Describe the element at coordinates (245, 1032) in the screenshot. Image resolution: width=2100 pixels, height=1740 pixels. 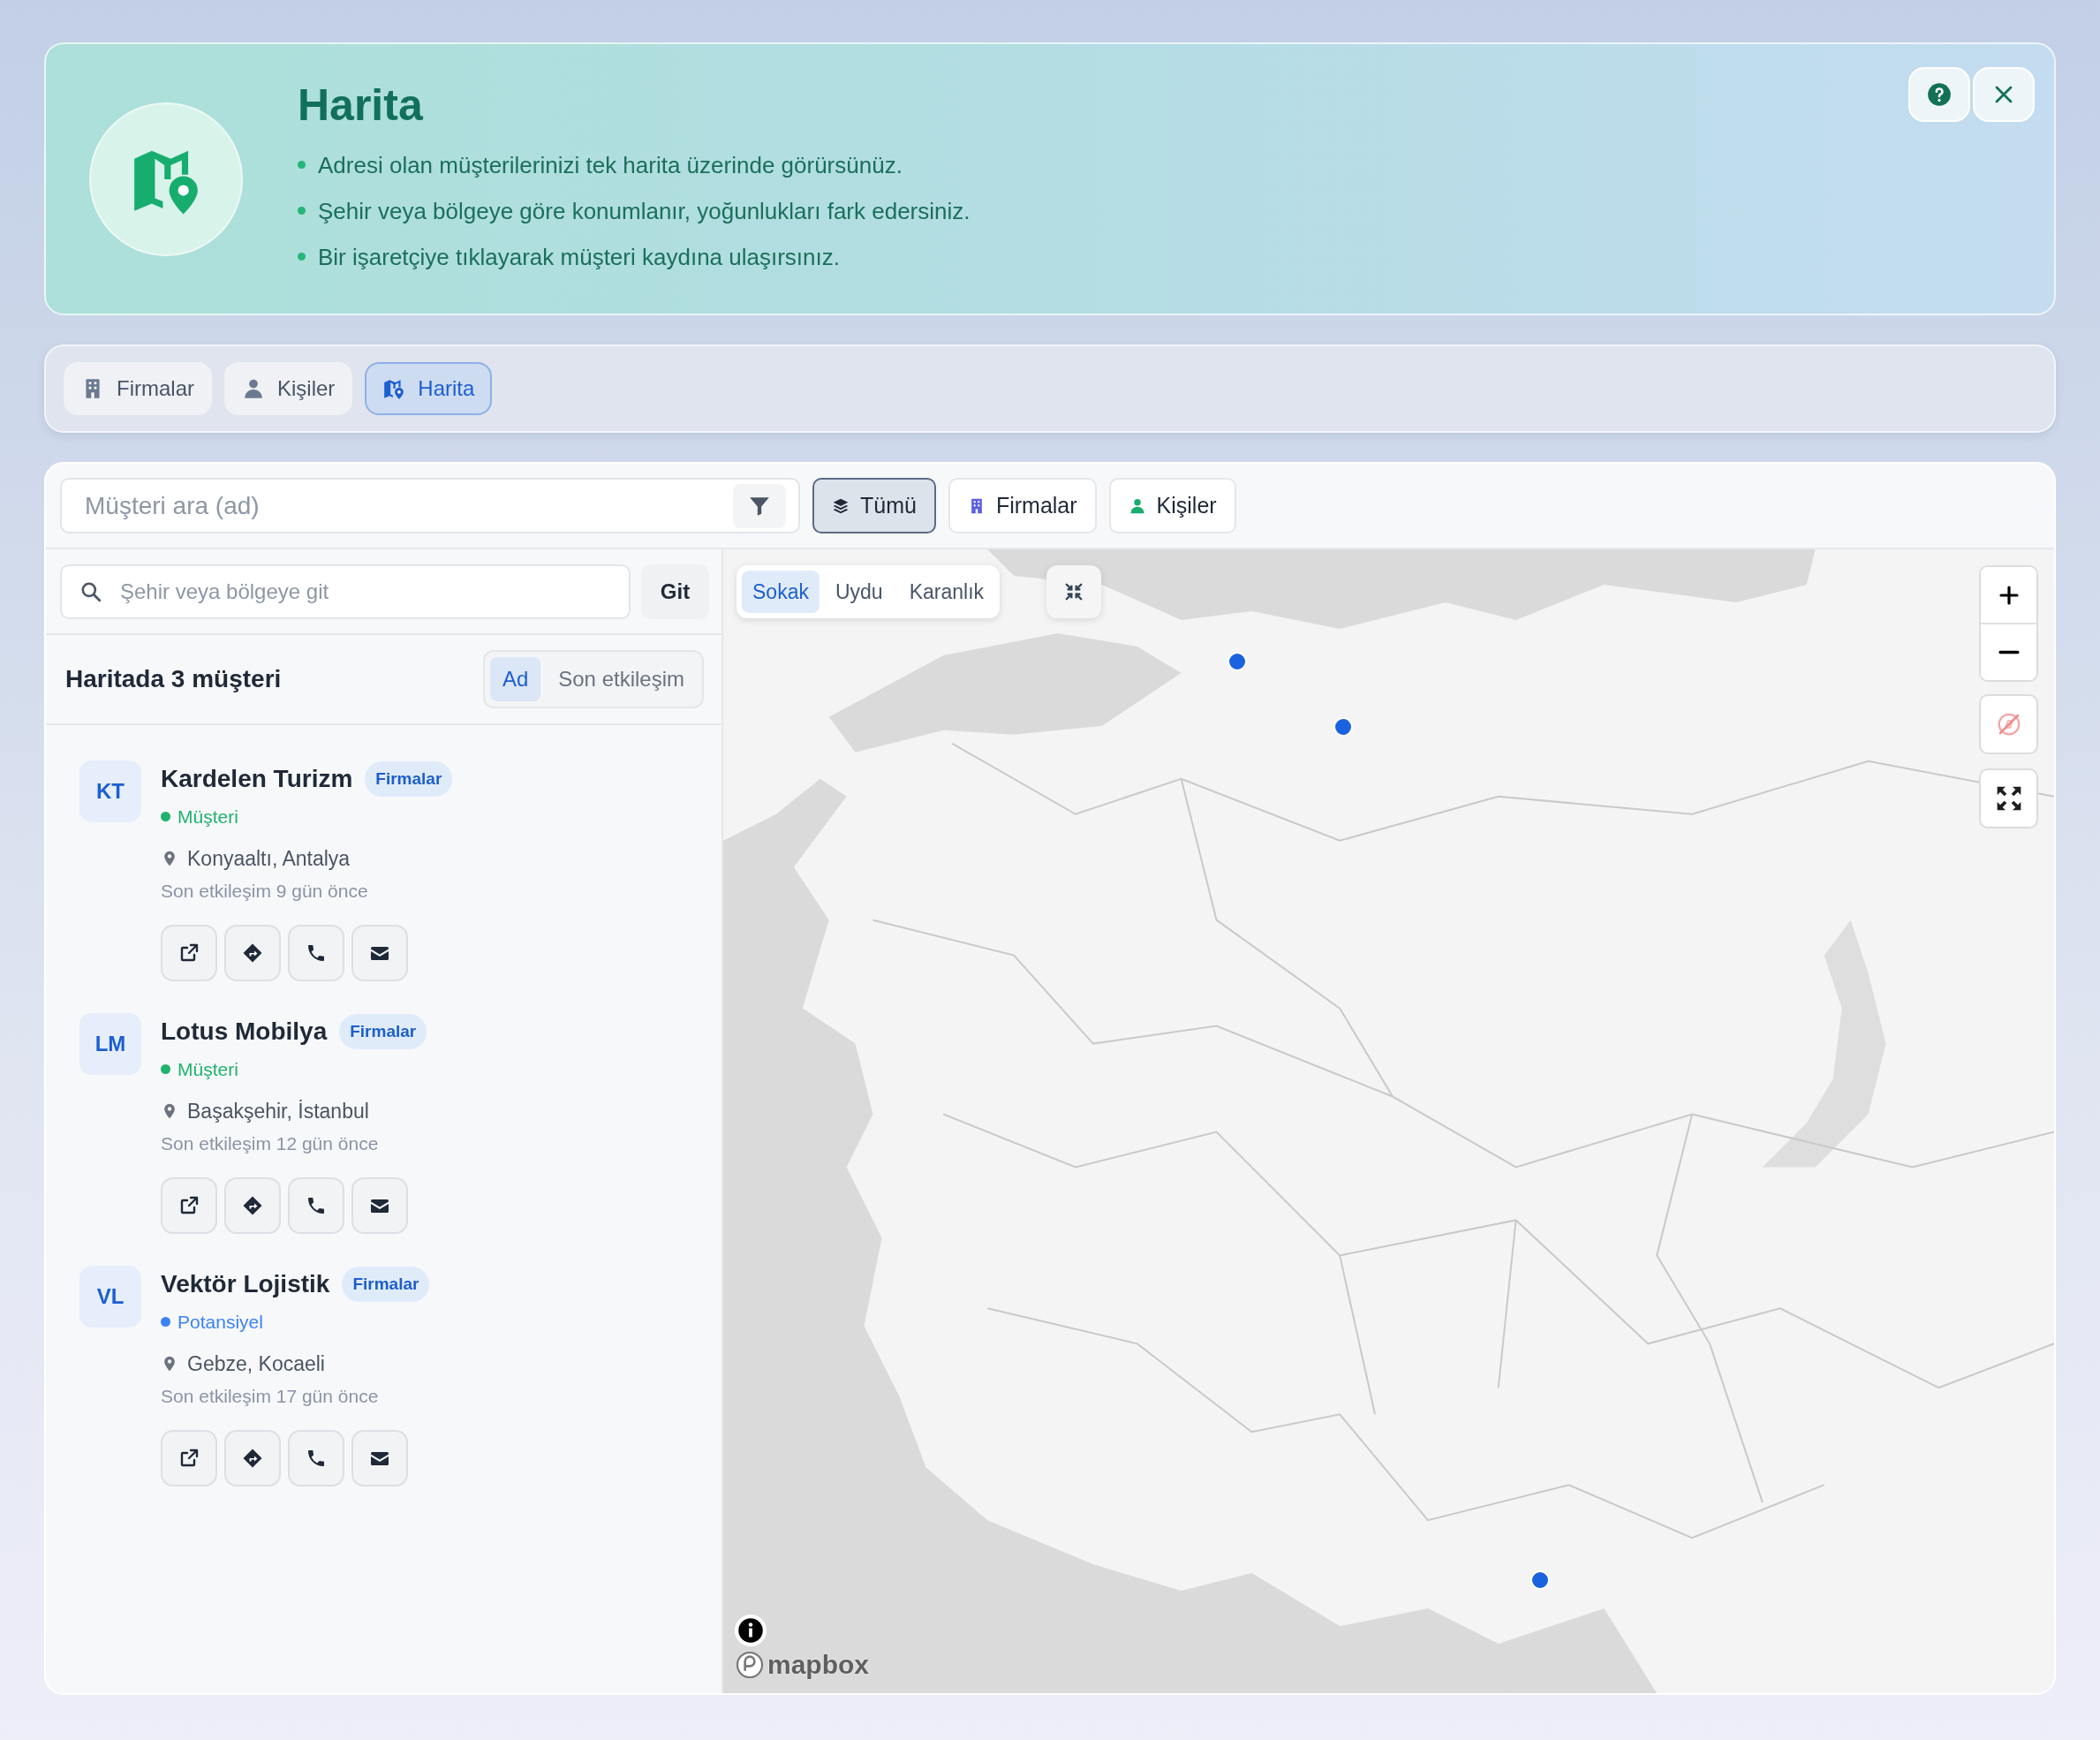
I see `customer-name: Lotus Mobilya` at that location.